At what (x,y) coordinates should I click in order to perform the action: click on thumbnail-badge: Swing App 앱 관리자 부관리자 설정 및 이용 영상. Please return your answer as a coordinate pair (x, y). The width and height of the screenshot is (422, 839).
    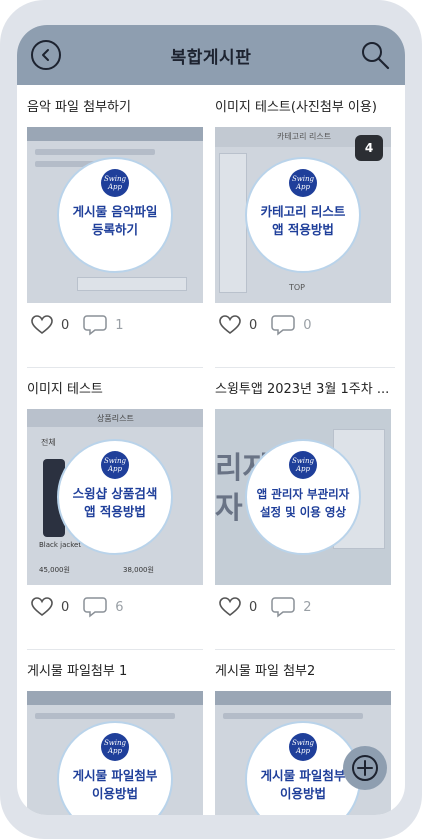
    Looking at the image, I should click on (303, 497).